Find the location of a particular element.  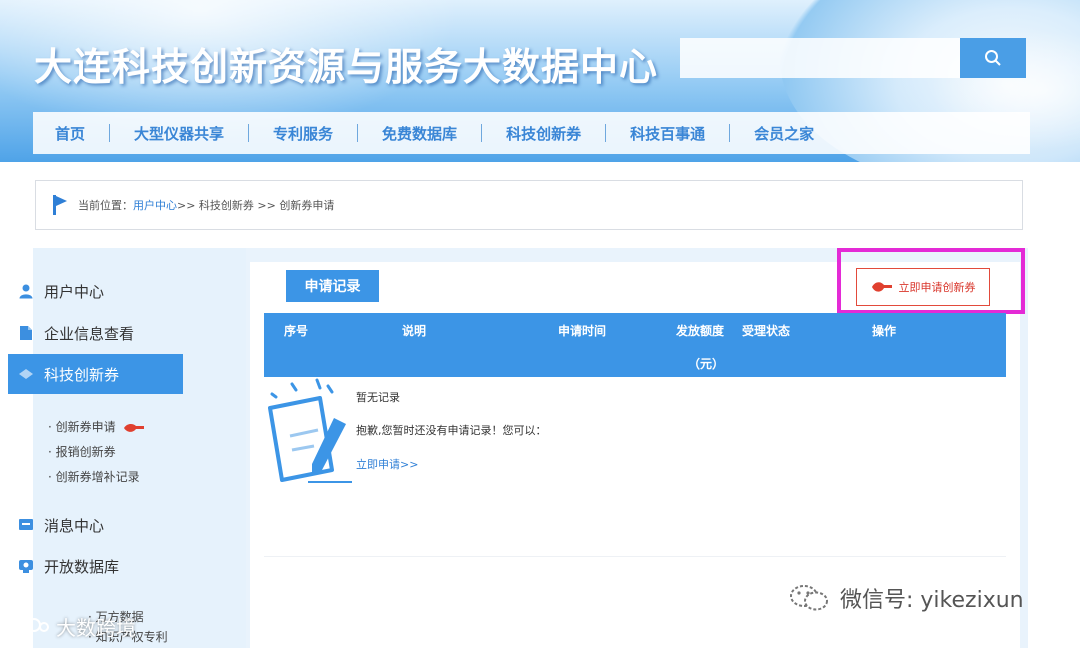

search-icon is located at coordinates (993, 58).